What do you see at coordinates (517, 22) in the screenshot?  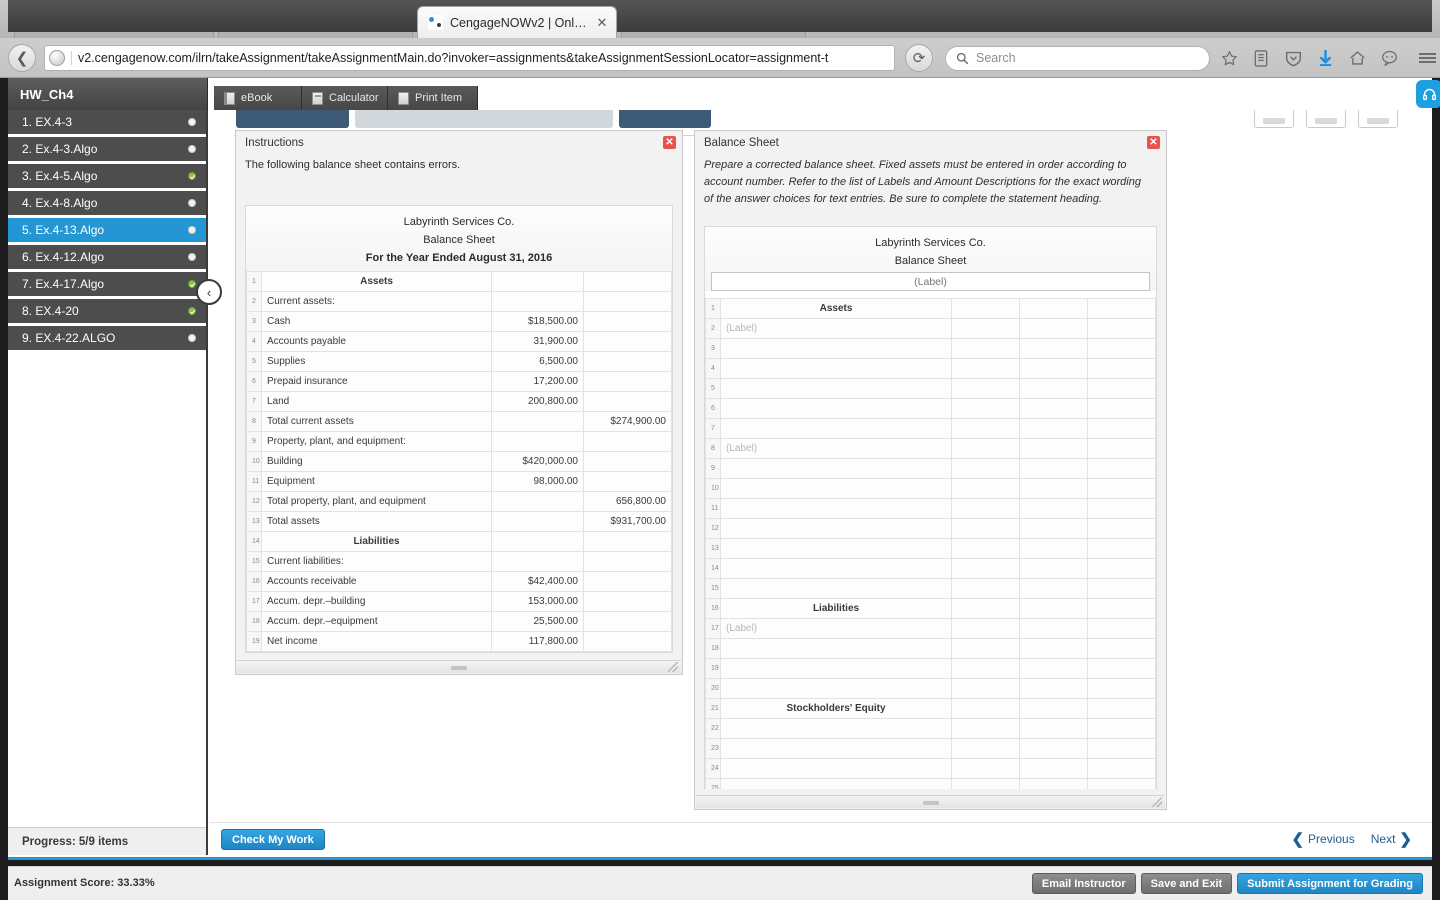 I see `browser-tab-3: CengageNOWv2 | Online t... ✕` at bounding box center [517, 22].